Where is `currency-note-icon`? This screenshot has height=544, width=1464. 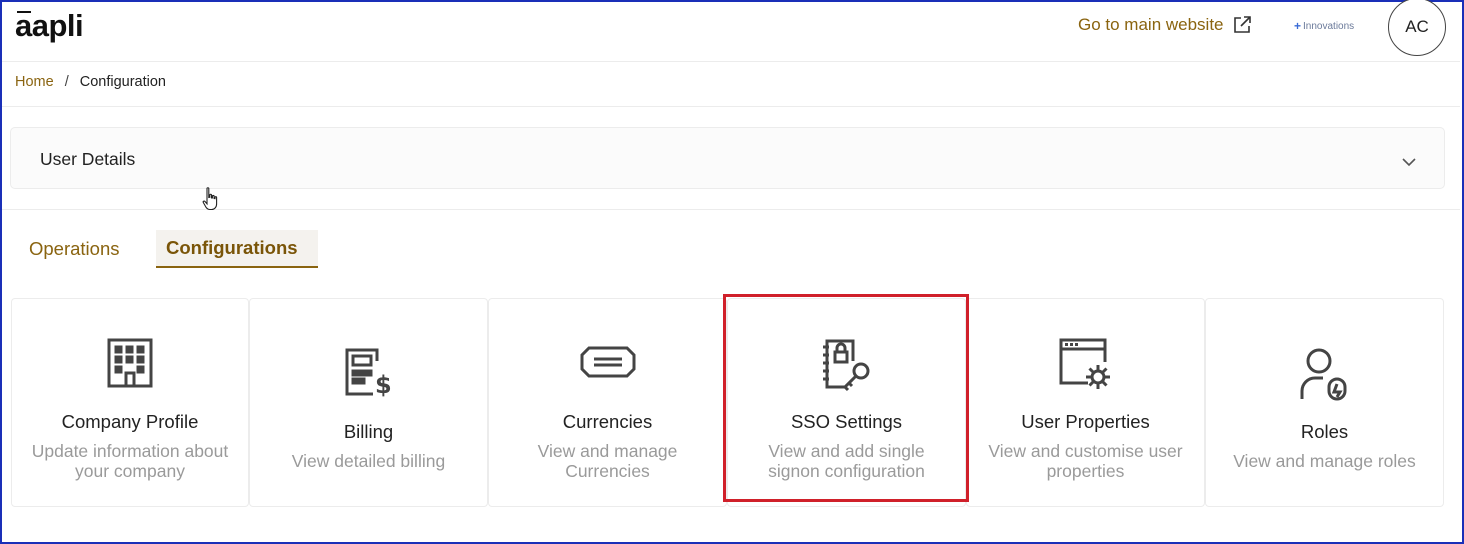 currency-note-icon is located at coordinates (608, 362).